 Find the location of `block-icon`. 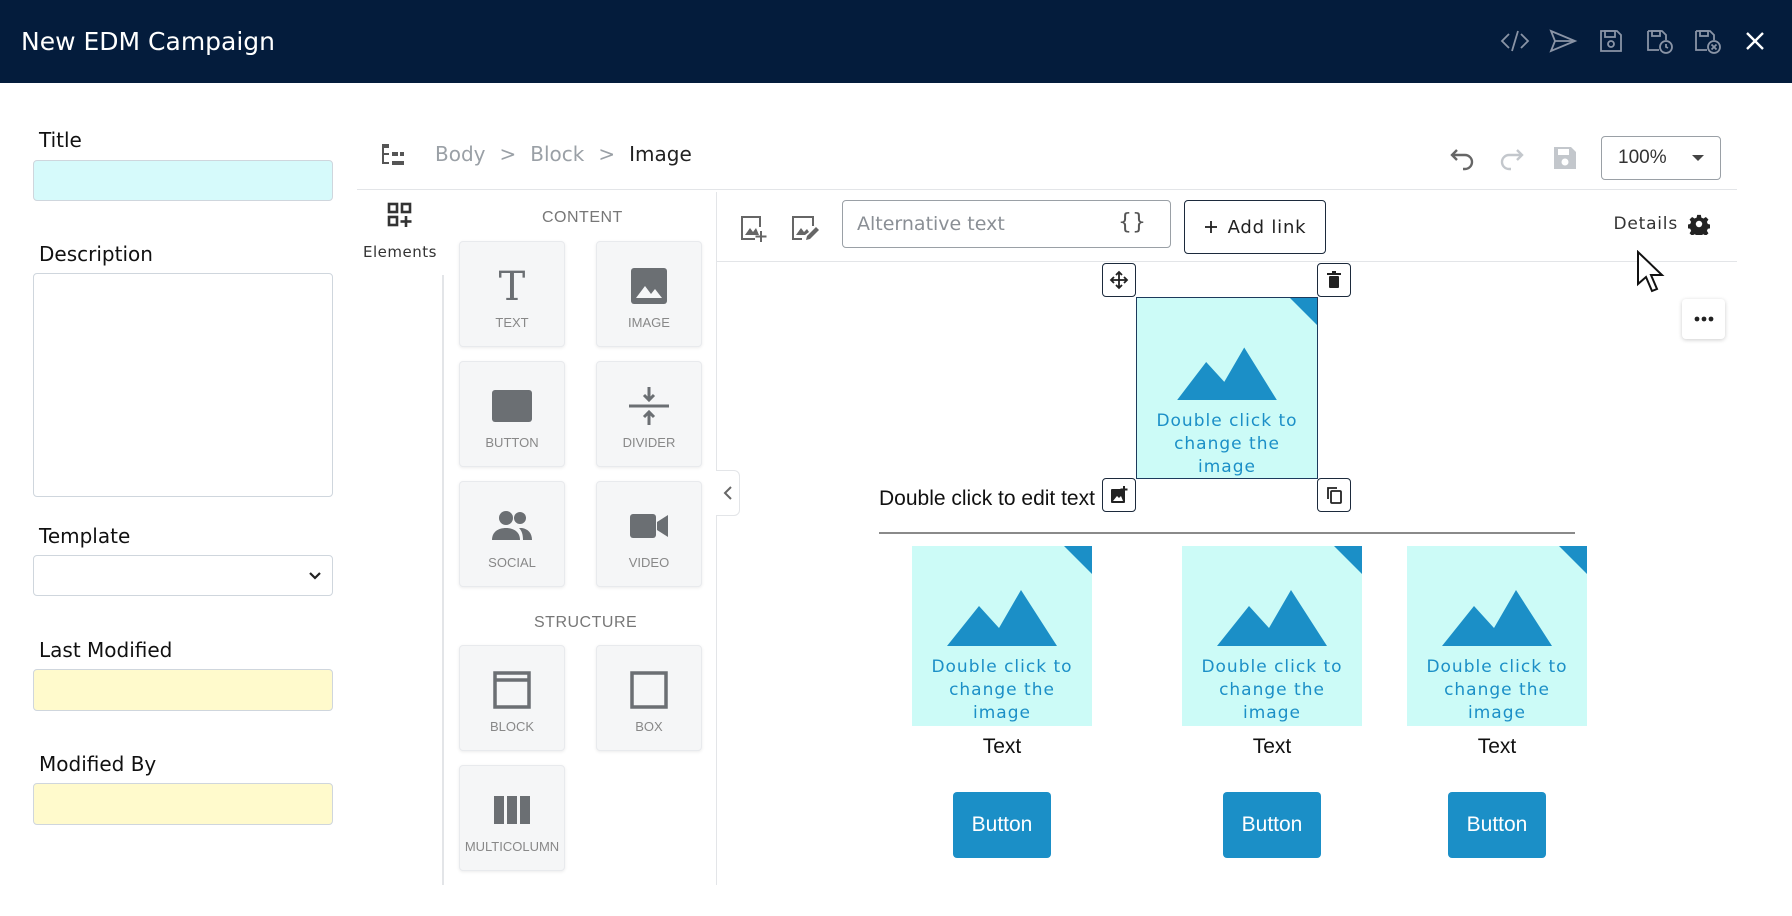

block-icon is located at coordinates (512, 690).